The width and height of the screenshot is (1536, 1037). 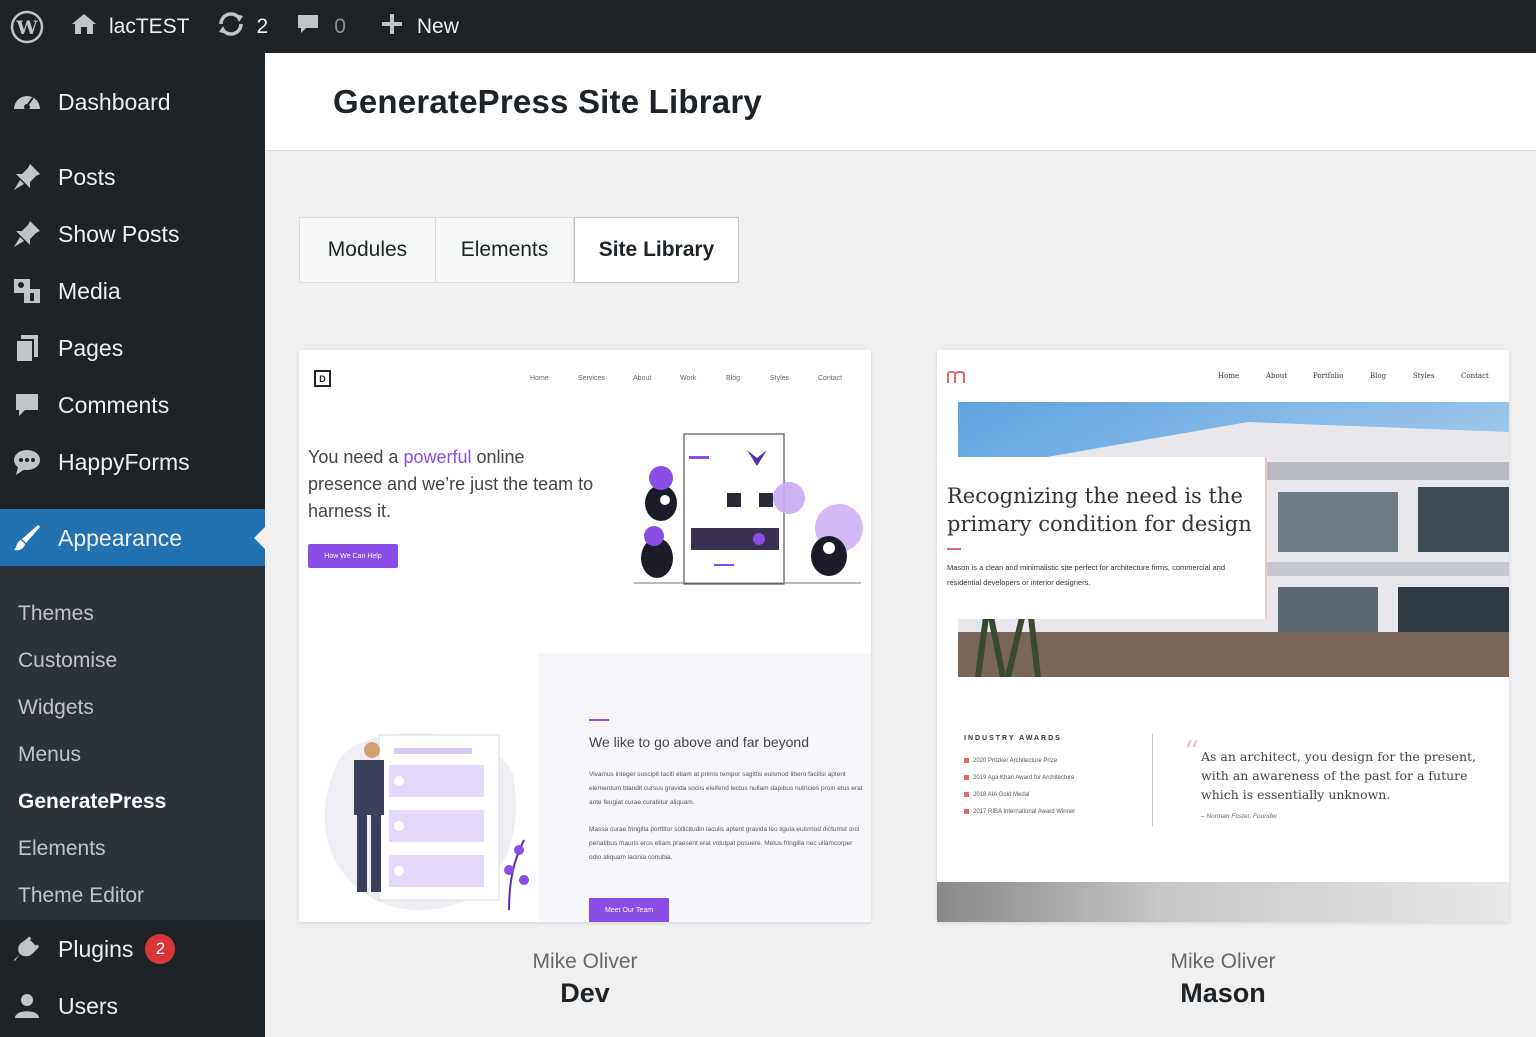 What do you see at coordinates (426, 822) in the screenshot?
I see `dev-team-illustration` at bounding box center [426, 822].